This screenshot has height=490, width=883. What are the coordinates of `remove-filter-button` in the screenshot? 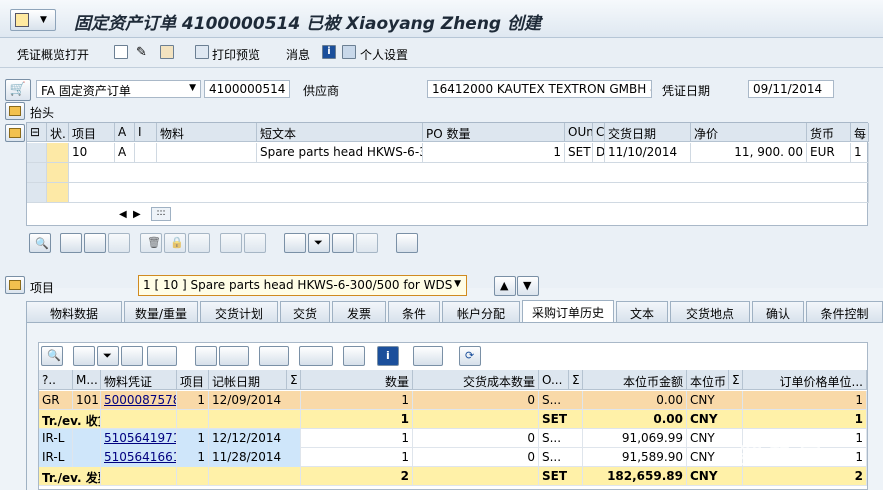 It's located at (367, 243).